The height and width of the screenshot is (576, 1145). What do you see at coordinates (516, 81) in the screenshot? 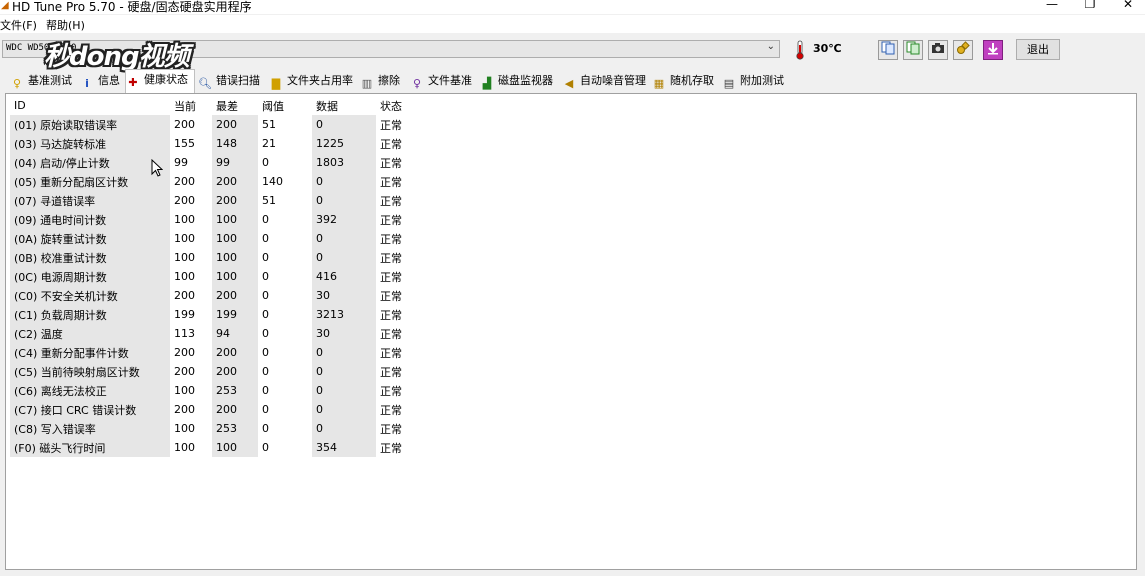
I see `tab-disk-monitor: ▟ 磁盘监视器` at bounding box center [516, 81].